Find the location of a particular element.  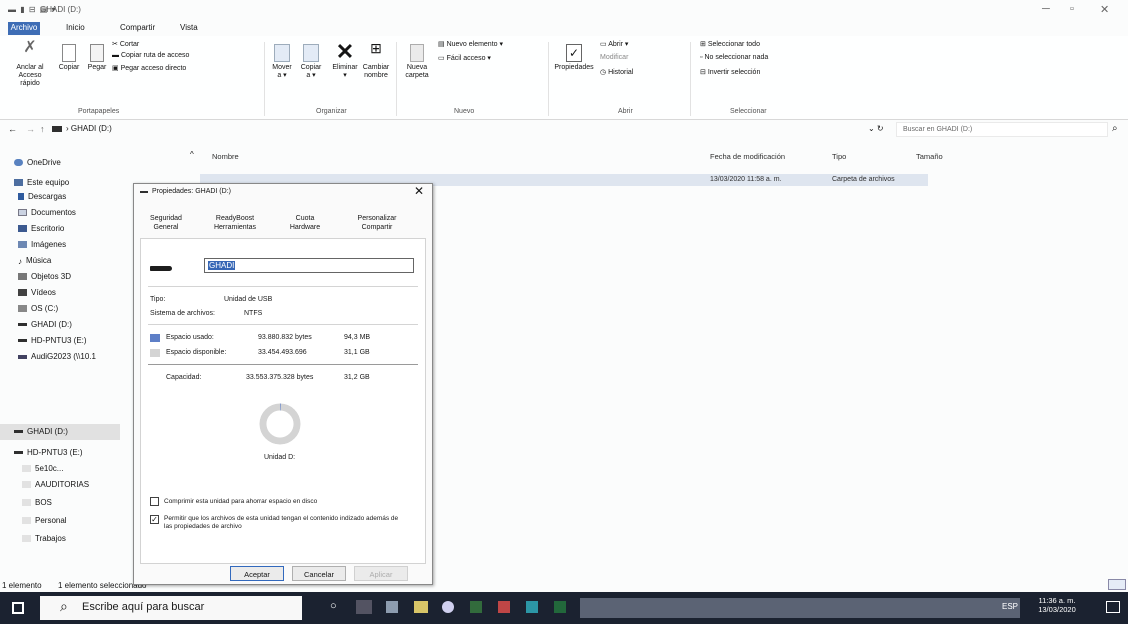

divider is located at coordinates (283, 286).